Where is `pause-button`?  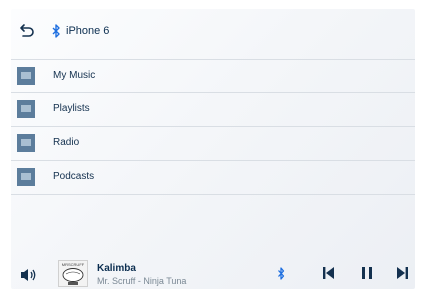
pause-button is located at coordinates (367, 273).